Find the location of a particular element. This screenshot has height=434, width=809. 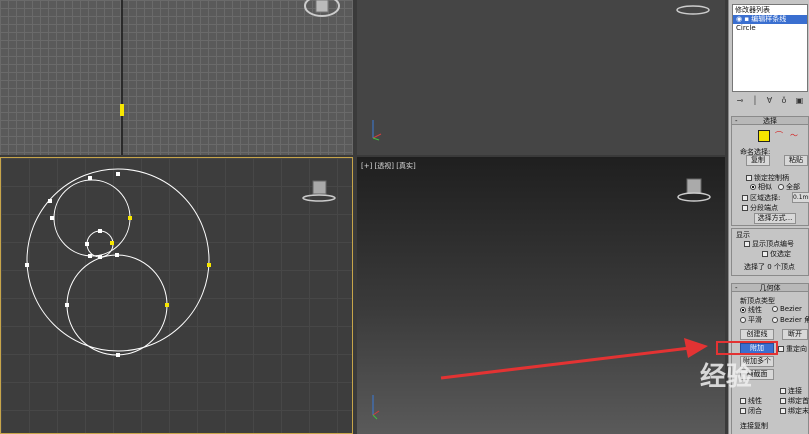

modifier-list-title: 修改器列表 is located at coordinates (770, 10).